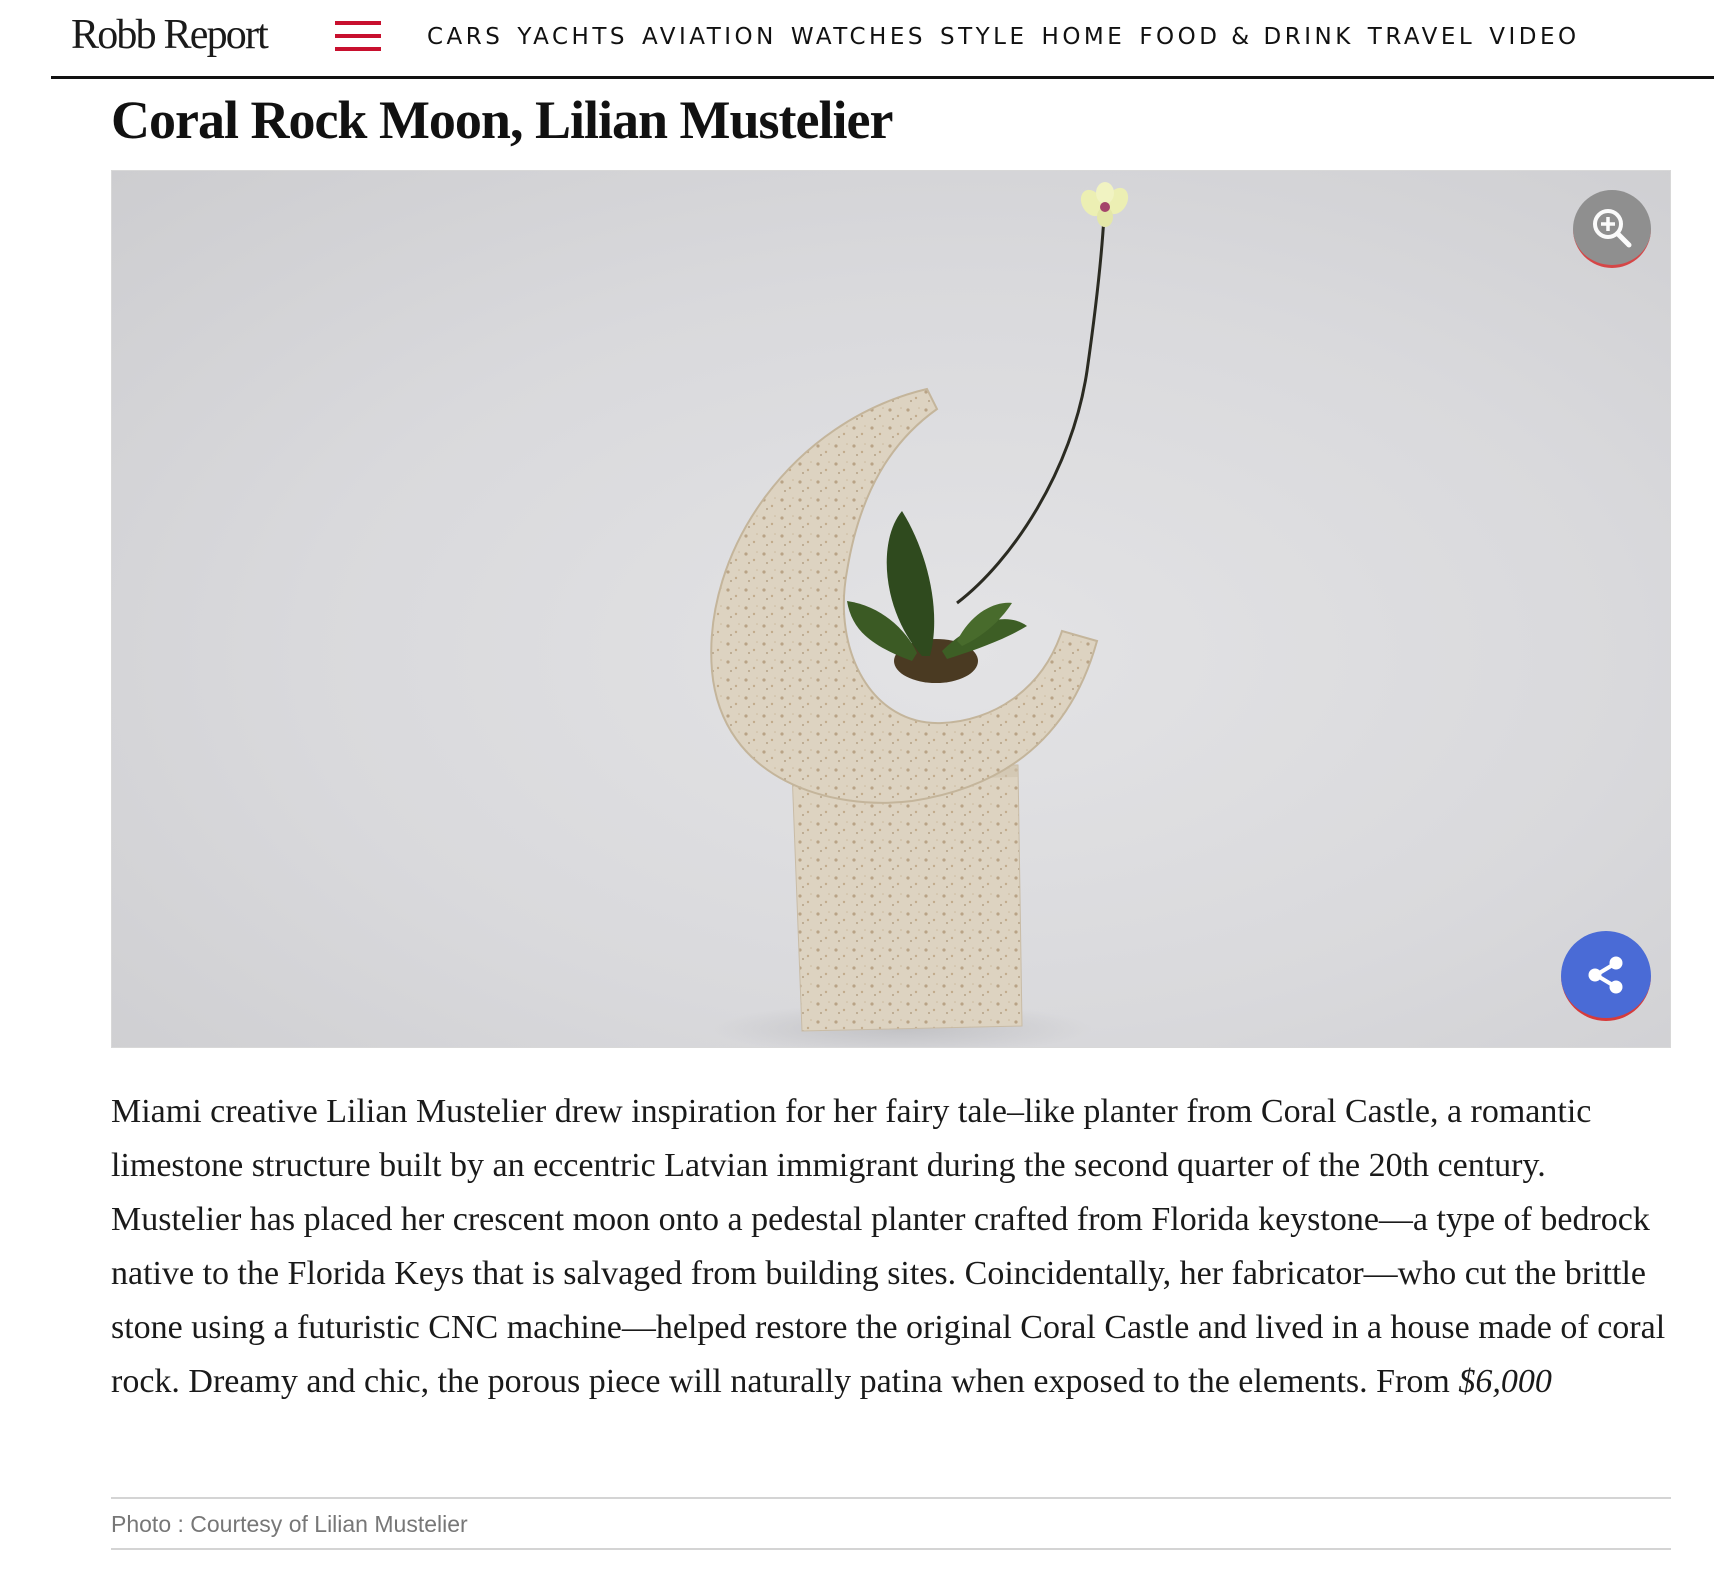 This screenshot has height=1596, width=1714. Describe the element at coordinates (1534, 37) in the screenshot. I see `nav-item-video: VIDEO` at that location.